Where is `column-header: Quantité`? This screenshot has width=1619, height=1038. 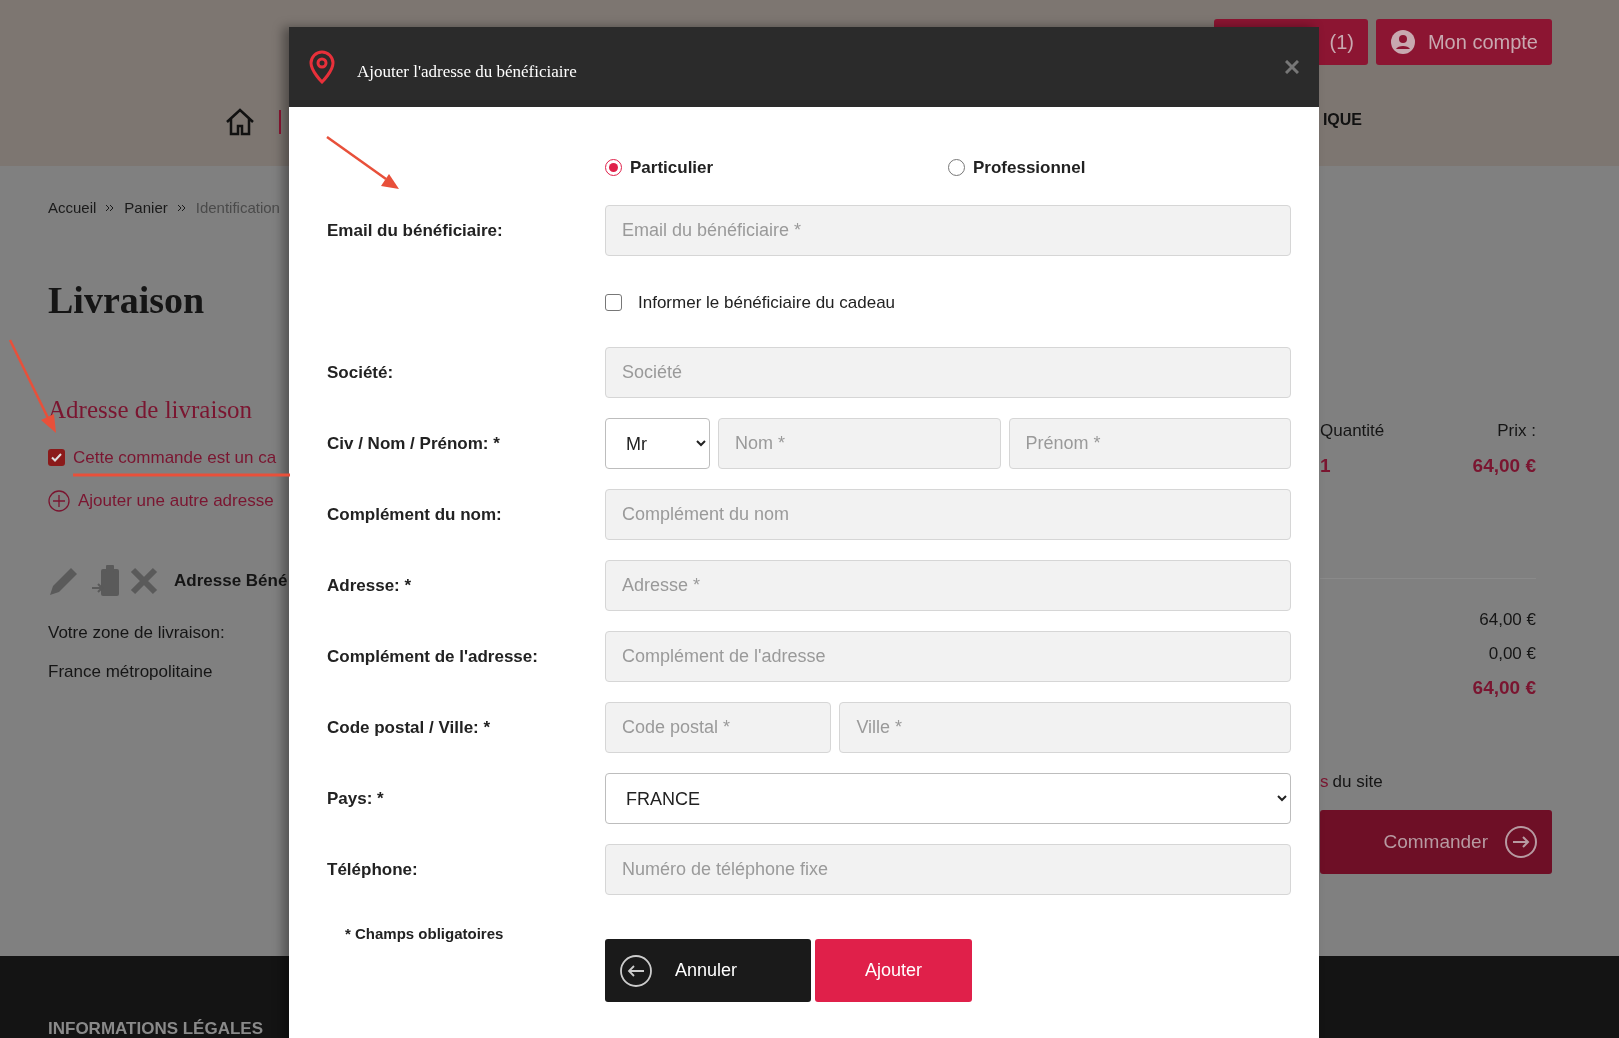 column-header: Quantité is located at coordinates (1352, 431).